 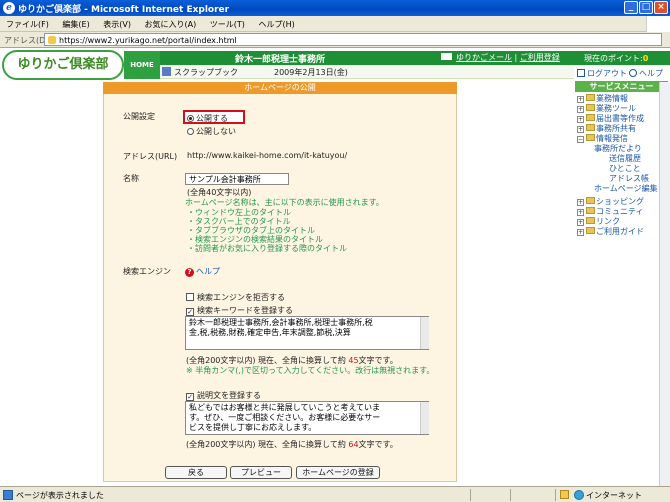 I want to click on help-icon, so click(x=633, y=73).